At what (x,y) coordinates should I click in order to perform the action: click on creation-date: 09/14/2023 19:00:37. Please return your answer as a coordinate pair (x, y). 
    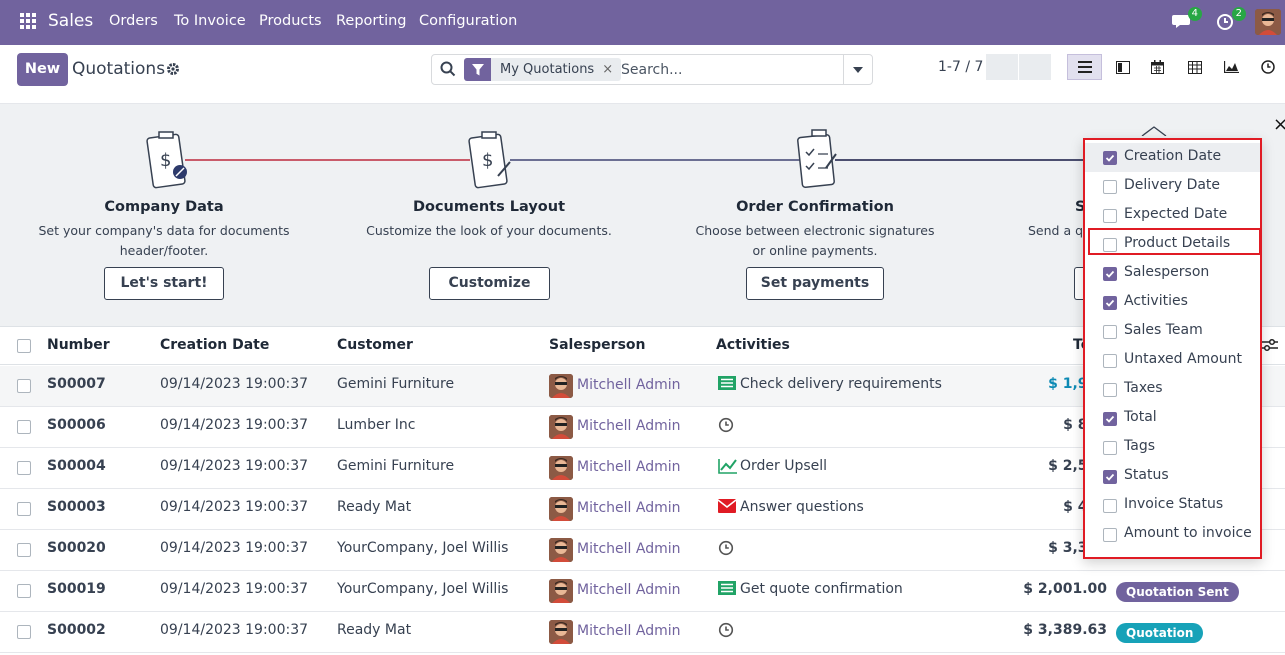
    Looking at the image, I should click on (234, 384).